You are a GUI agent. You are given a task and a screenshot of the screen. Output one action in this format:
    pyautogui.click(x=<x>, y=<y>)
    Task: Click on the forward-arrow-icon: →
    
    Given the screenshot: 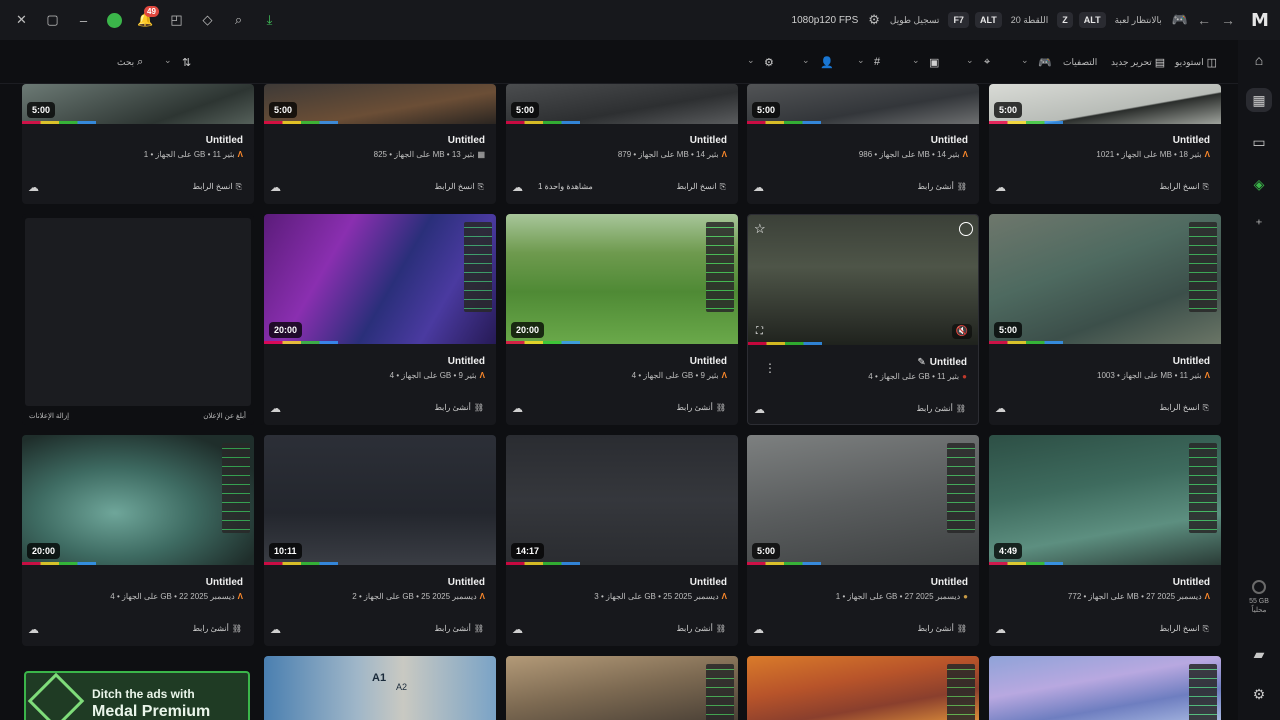 What is the action you would take?
    pyautogui.click(x=1228, y=20)
    